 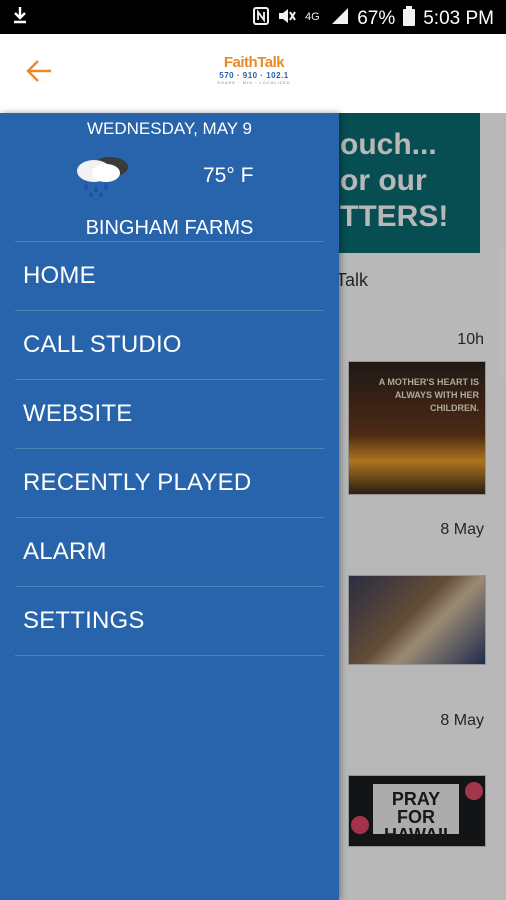 I want to click on menu-item-label: CALL STUDIO, so click(x=102, y=344).